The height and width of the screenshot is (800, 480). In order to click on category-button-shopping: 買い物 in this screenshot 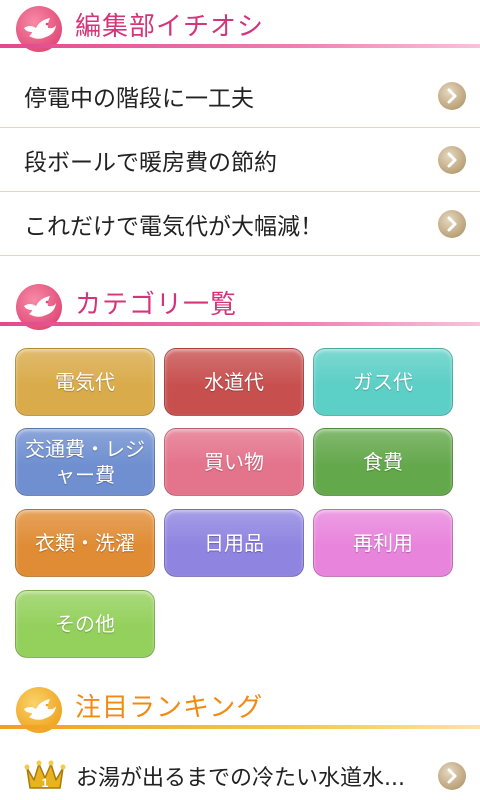, I will do `click(234, 462)`.